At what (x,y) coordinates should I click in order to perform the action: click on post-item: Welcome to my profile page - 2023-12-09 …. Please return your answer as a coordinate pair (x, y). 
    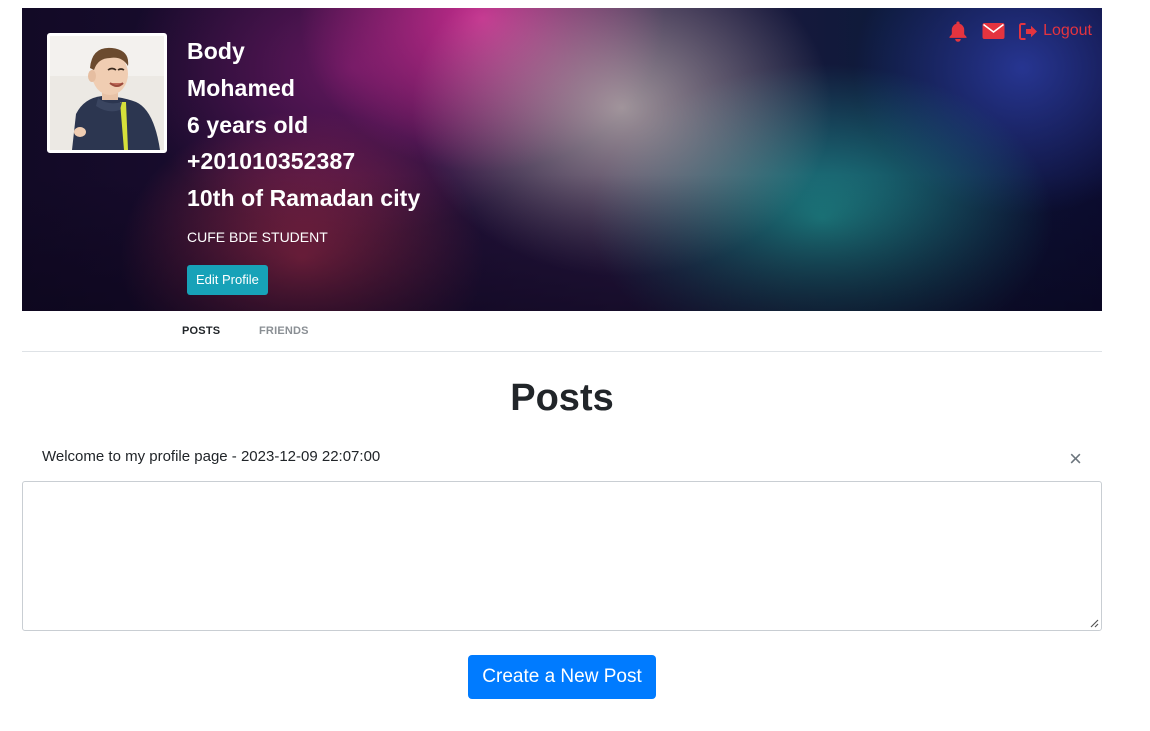
    Looking at the image, I should click on (562, 459).